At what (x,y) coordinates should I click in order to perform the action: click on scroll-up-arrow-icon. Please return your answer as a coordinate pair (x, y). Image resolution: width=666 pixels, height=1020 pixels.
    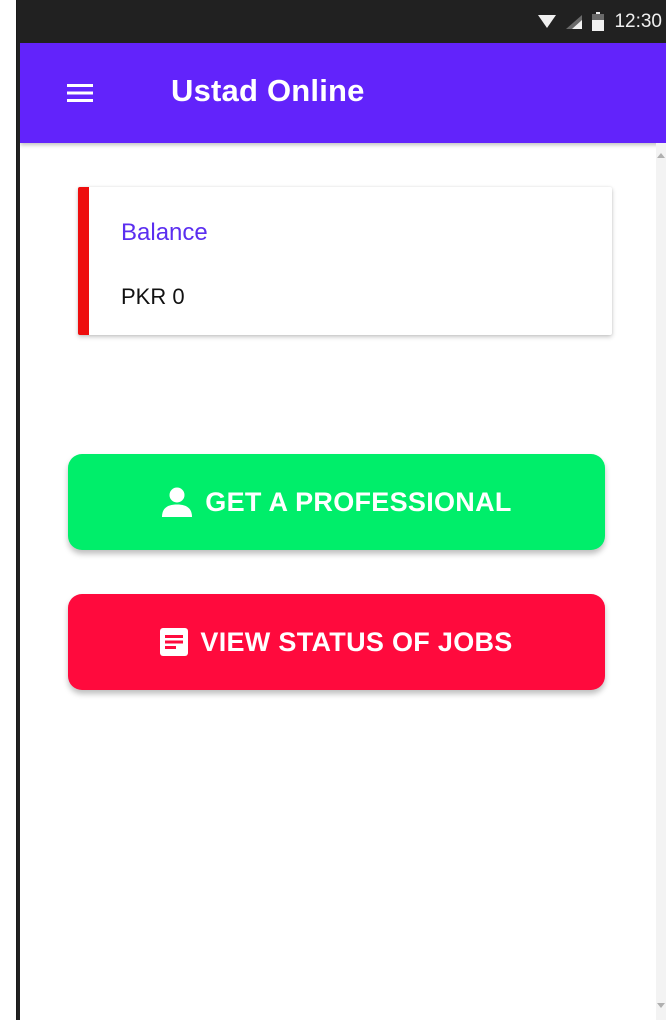
    Looking at the image, I should click on (661, 155).